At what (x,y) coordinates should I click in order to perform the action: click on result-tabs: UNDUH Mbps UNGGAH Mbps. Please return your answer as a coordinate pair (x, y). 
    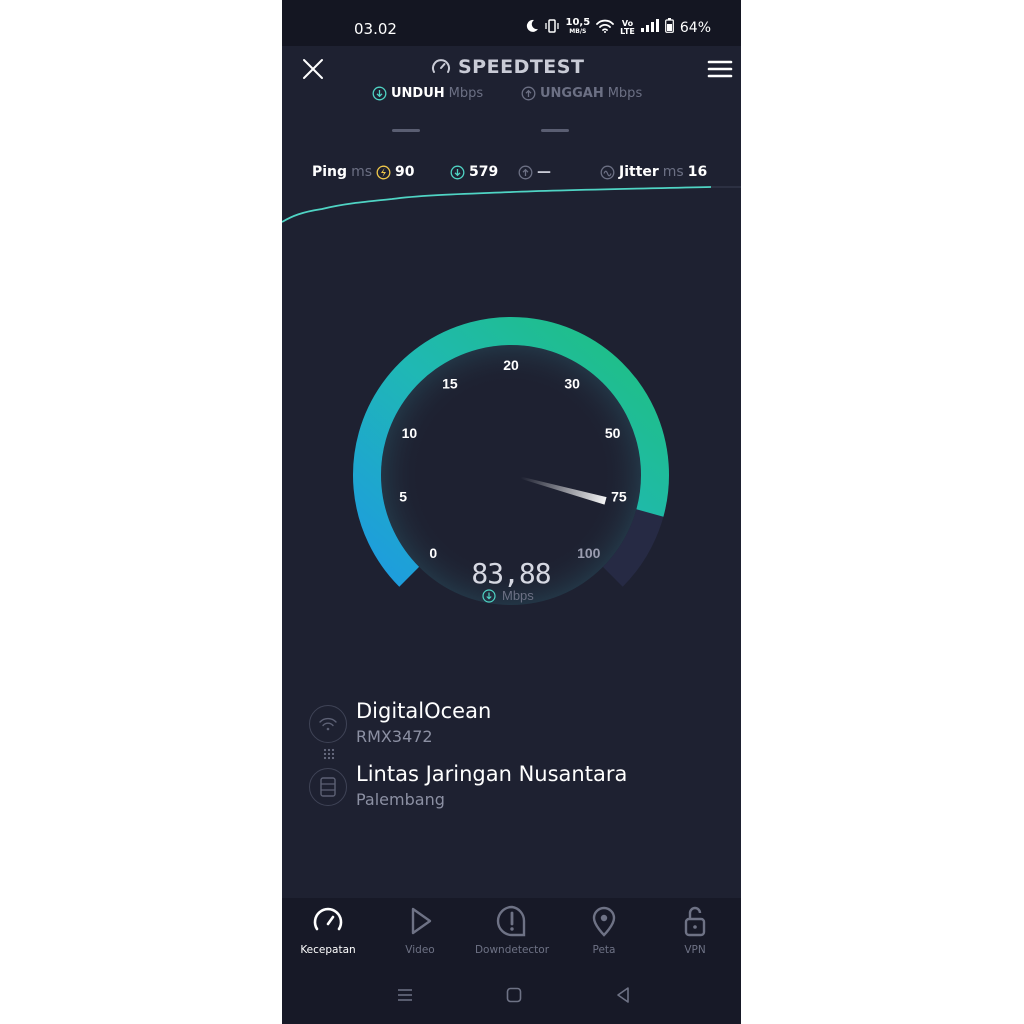
    Looking at the image, I should click on (511, 97).